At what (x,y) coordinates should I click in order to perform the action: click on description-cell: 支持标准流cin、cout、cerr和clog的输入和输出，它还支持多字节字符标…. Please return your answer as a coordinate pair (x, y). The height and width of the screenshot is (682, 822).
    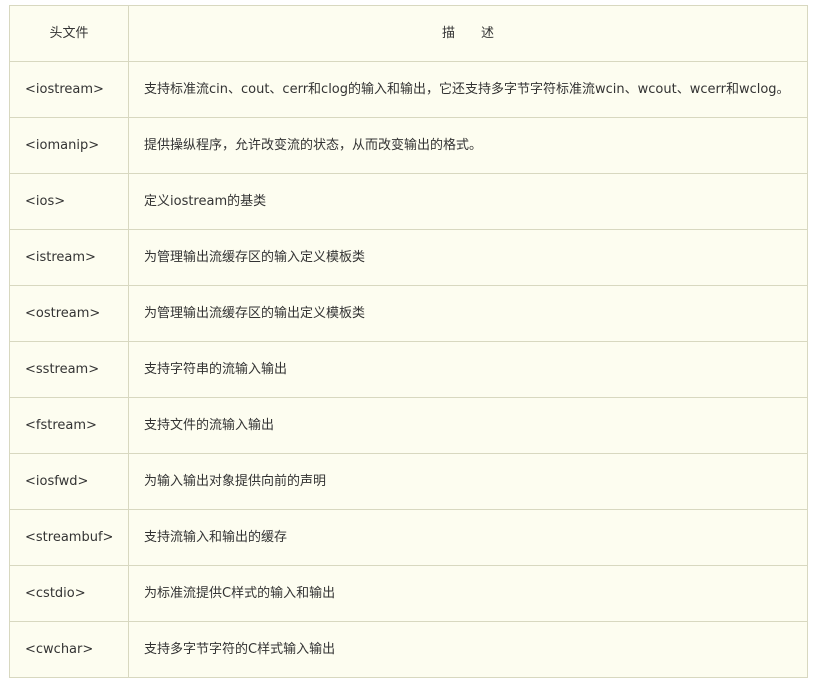
    Looking at the image, I should click on (468, 89).